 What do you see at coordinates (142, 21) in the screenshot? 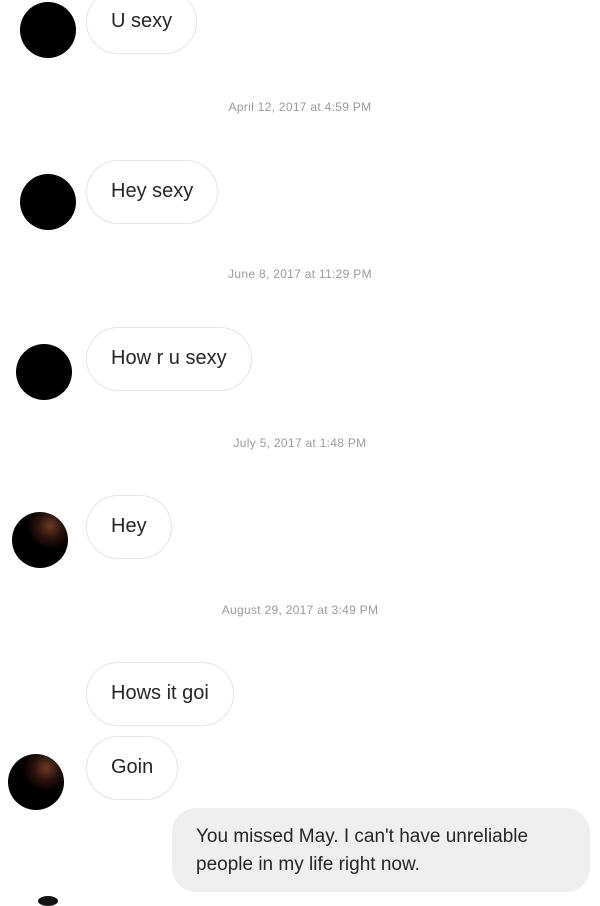
I see `message-text: U sexy` at bounding box center [142, 21].